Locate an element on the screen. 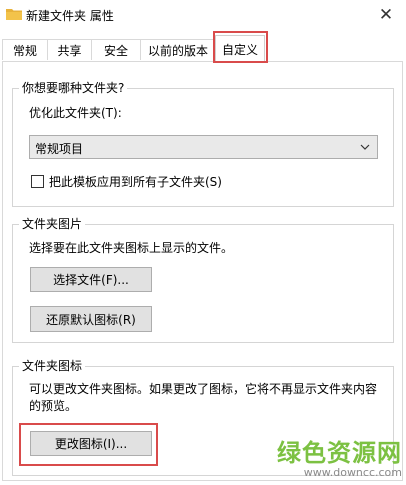  group-title: 你想要哪种文件夹? is located at coordinates (73, 88).